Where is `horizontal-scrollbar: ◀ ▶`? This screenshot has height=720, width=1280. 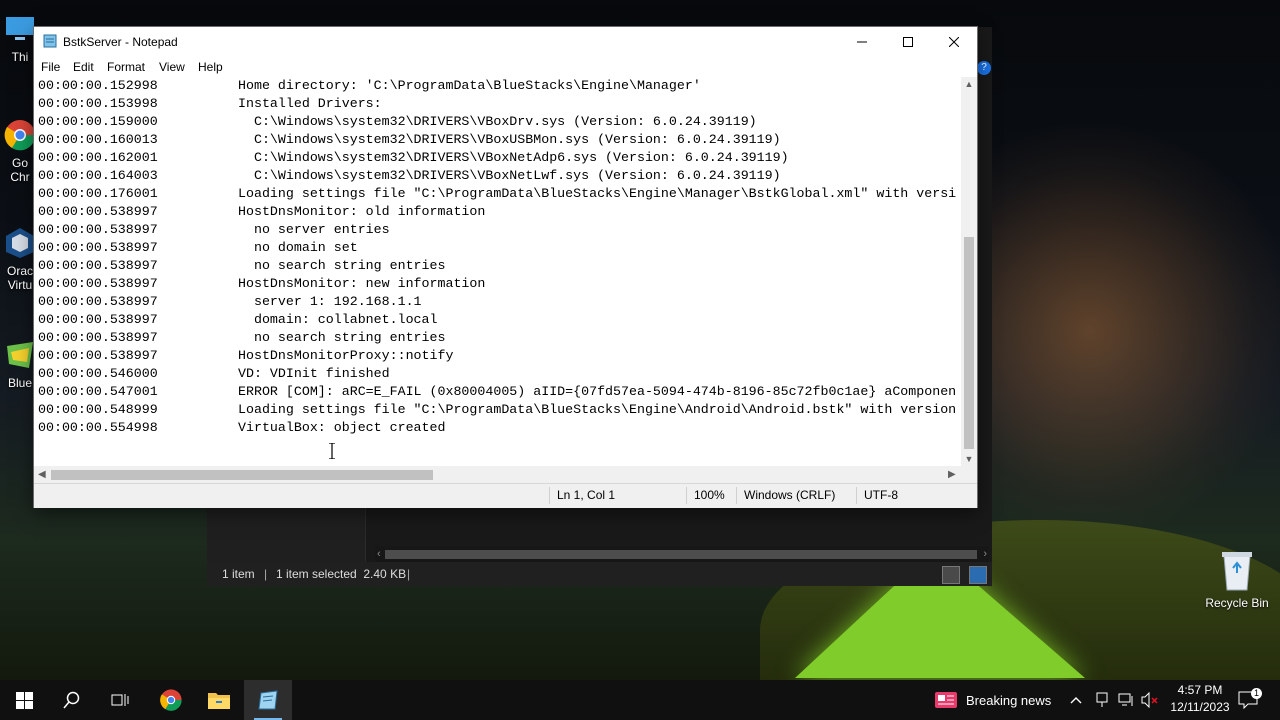
horizontal-scrollbar: ◀ ▶ is located at coordinates (497, 474).